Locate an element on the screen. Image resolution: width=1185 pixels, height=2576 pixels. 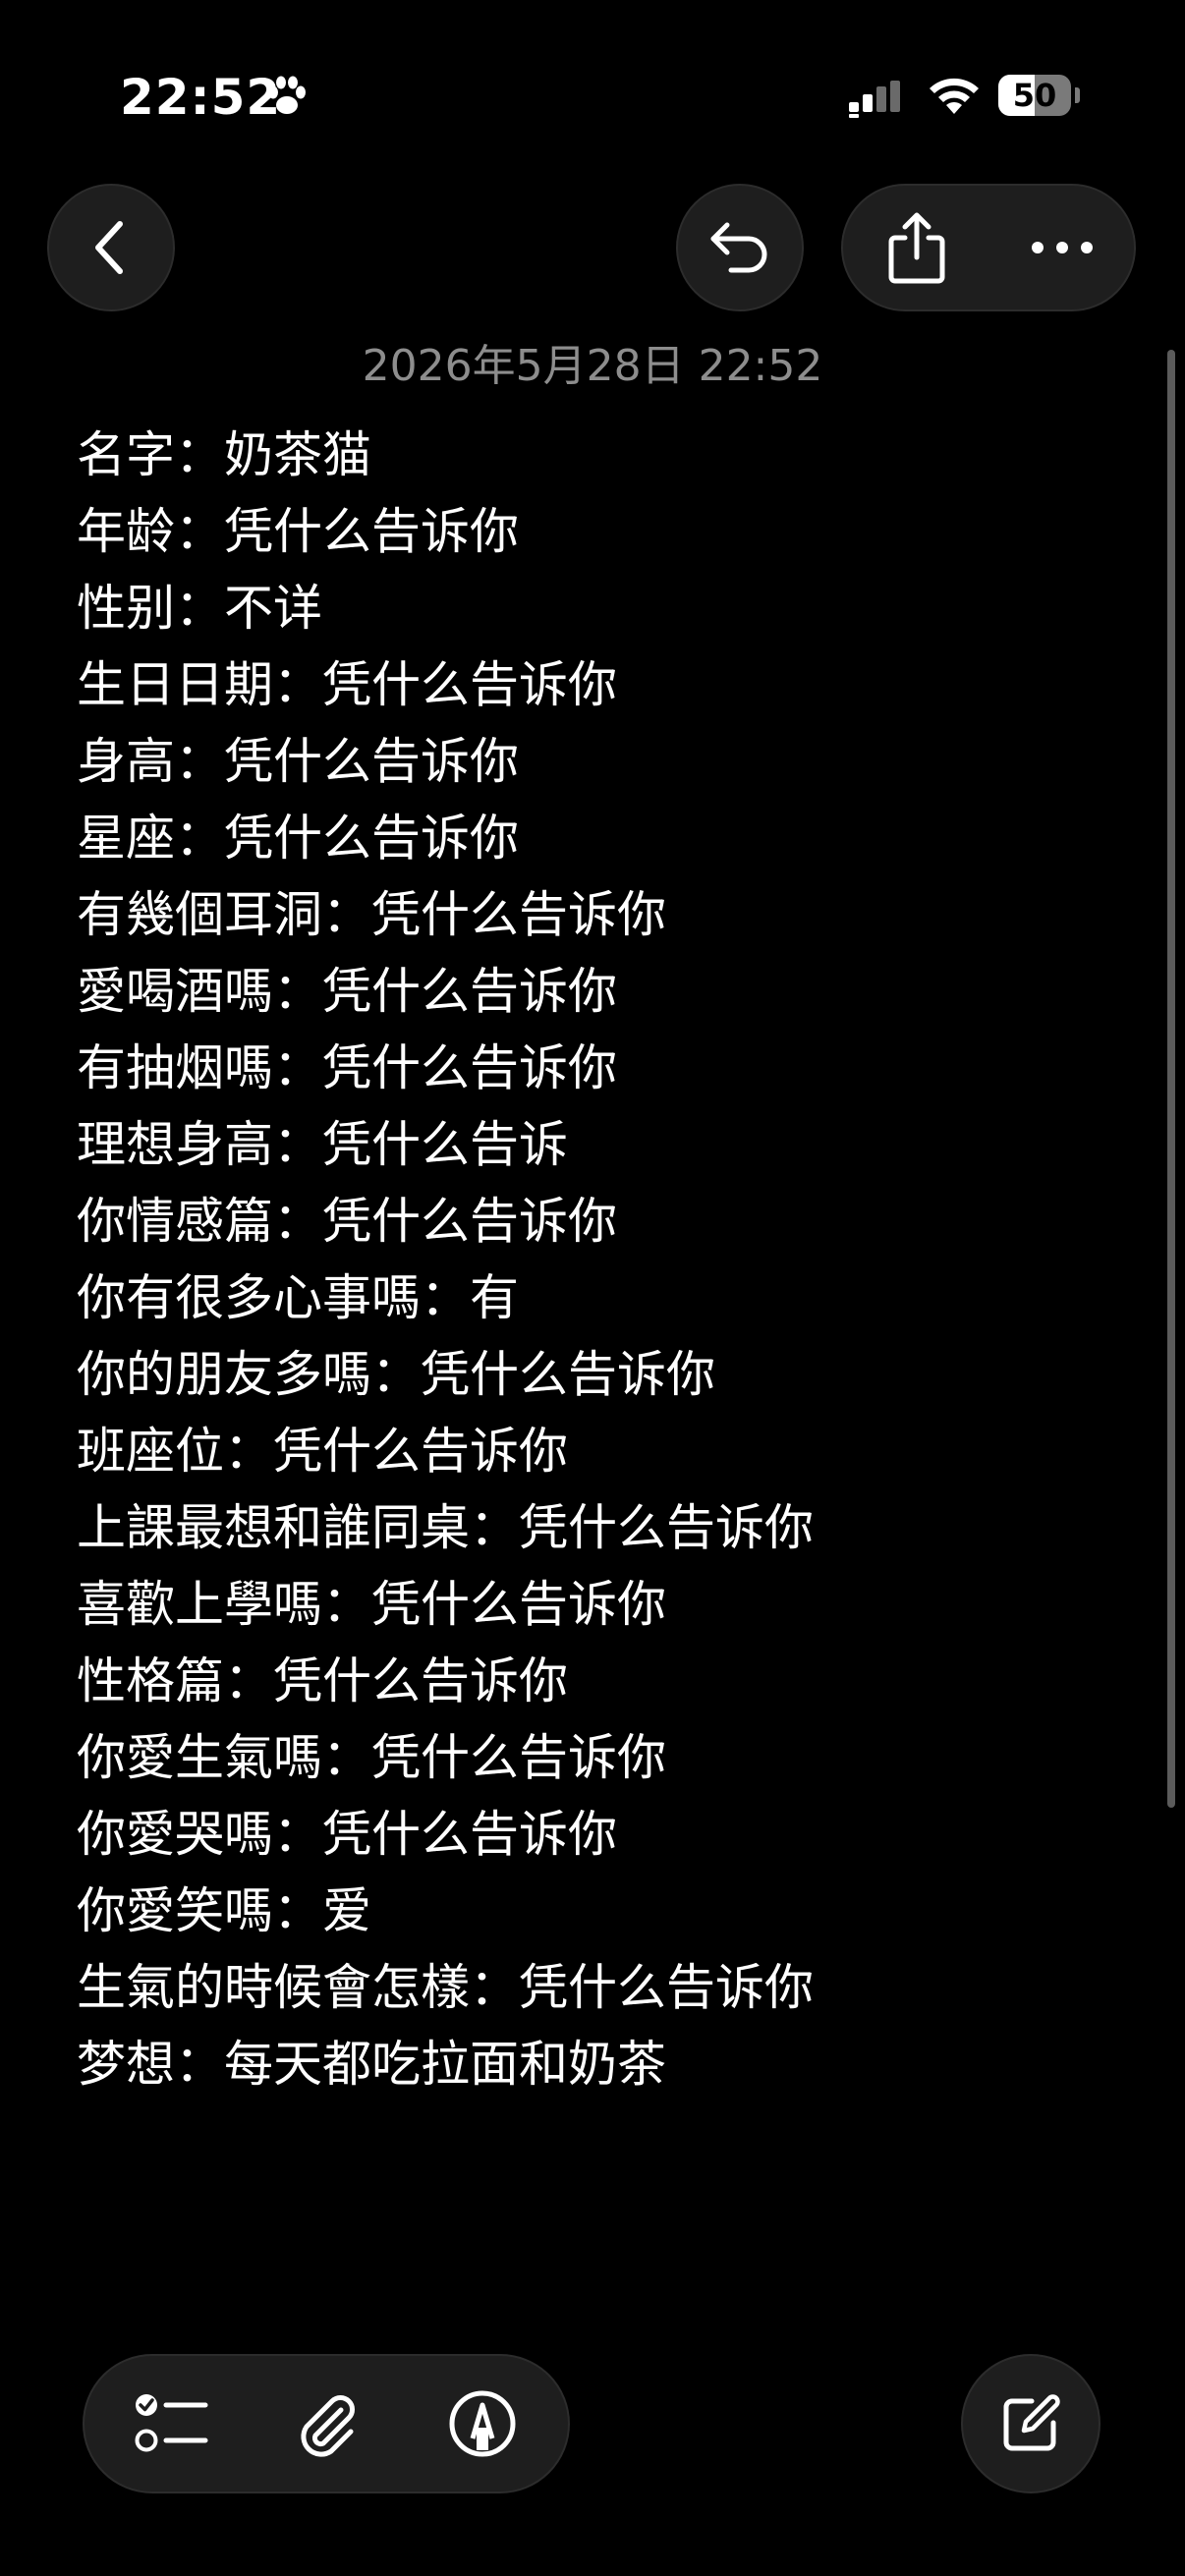
battery-level: 50 is located at coordinates (1034, 95).